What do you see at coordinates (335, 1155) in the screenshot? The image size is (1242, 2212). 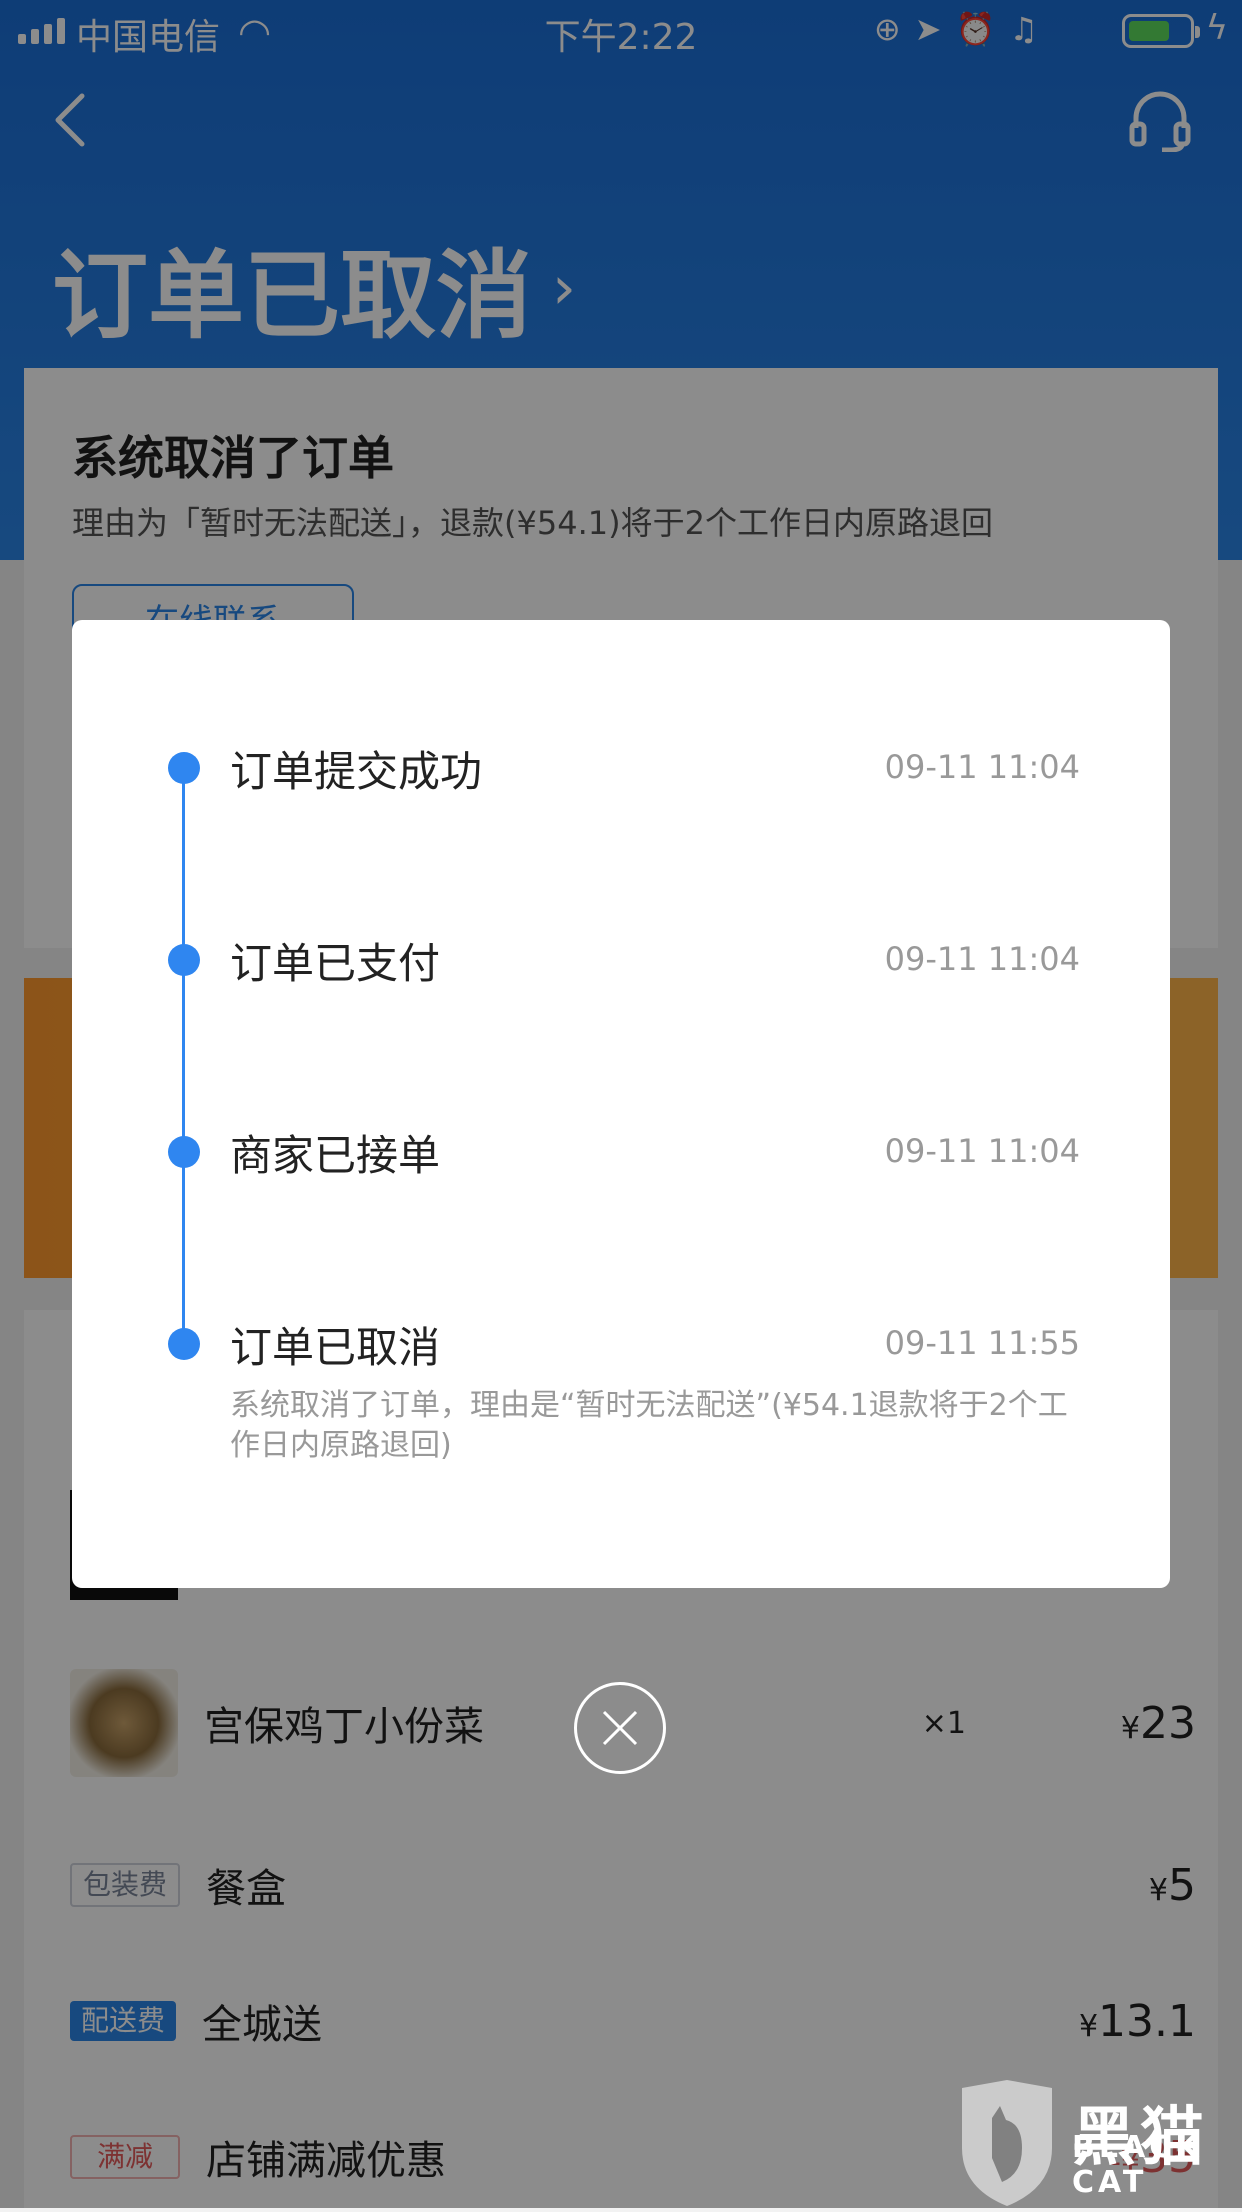 I see `timeline-label: 商家已接单` at bounding box center [335, 1155].